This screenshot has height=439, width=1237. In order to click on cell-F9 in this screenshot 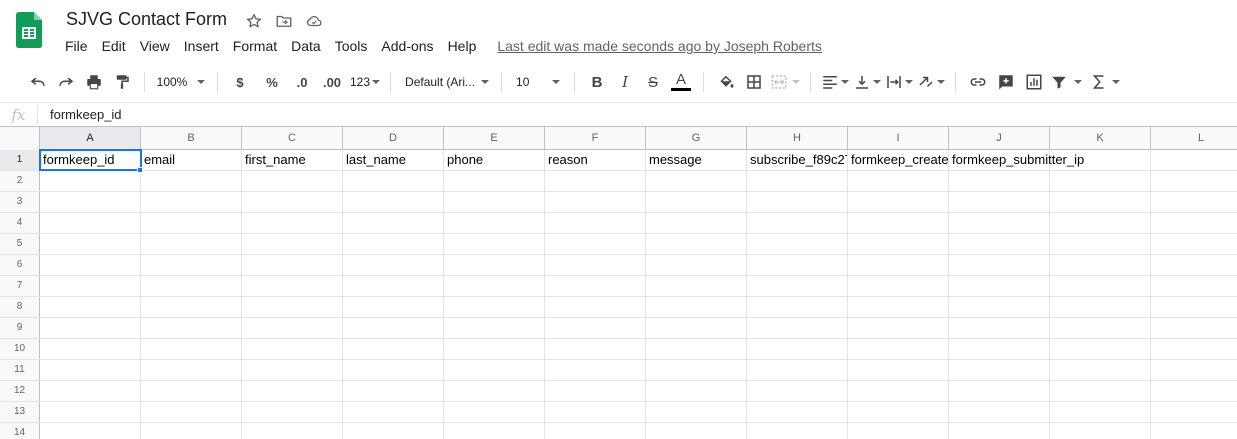, I will do `click(595, 328)`.